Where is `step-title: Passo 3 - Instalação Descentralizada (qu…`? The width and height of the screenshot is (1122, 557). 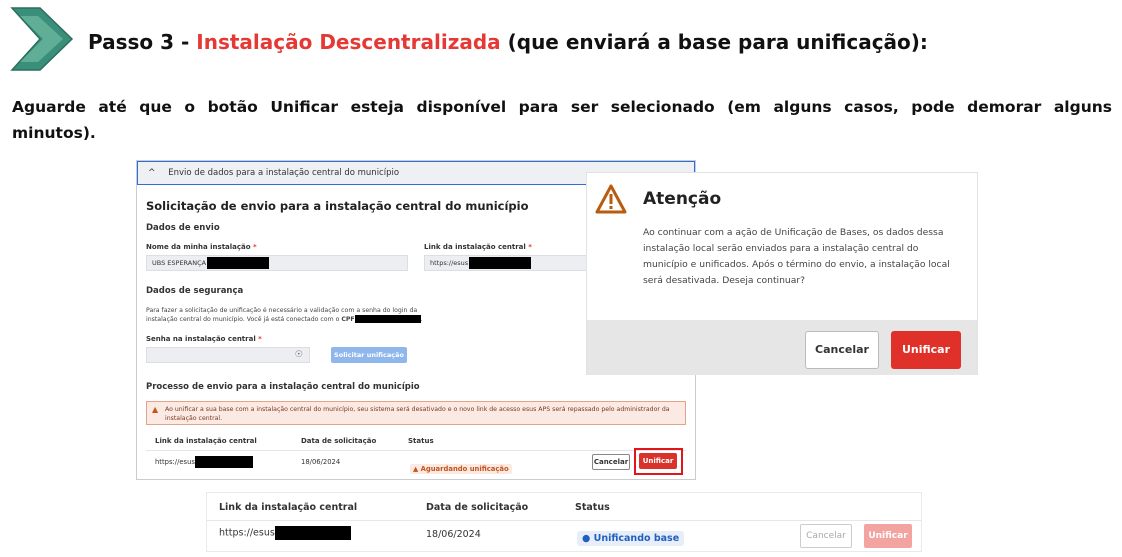
step-title: Passo 3 - Instalação Descentralizada (qu… is located at coordinates (508, 42).